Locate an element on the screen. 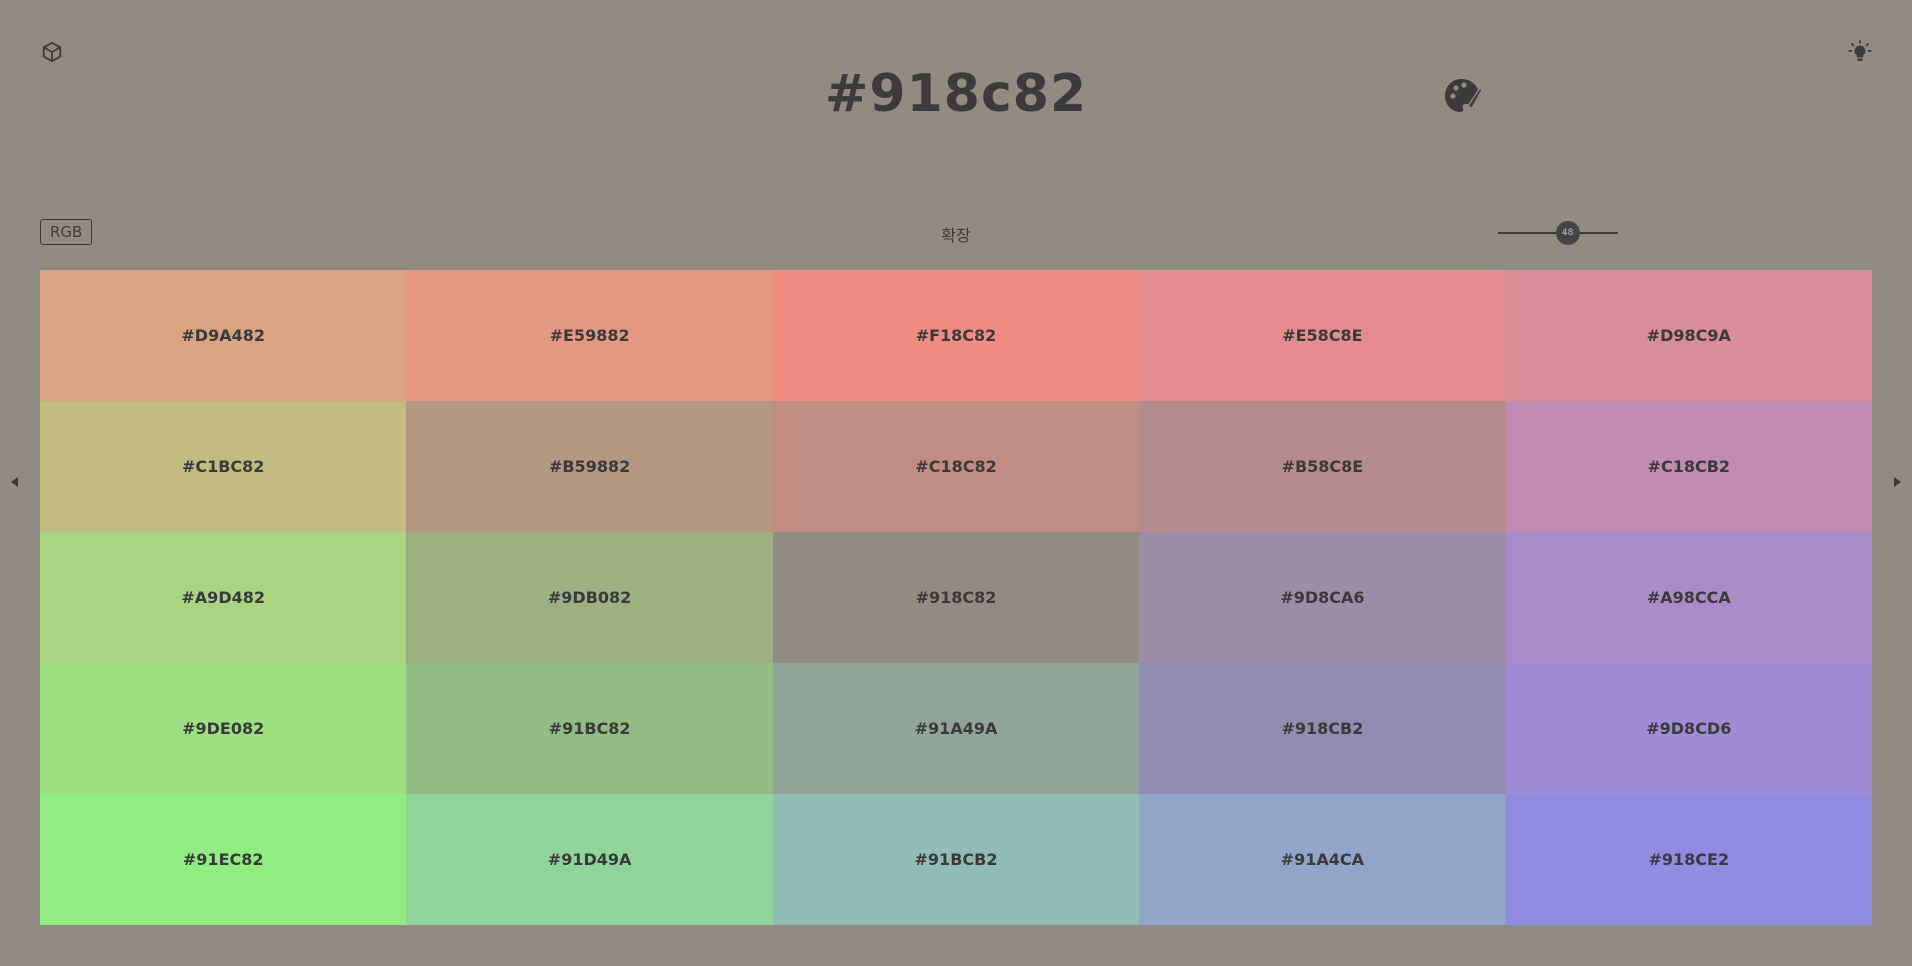 Image resolution: width=1912 pixels, height=966 pixels. swatch-hex-label: #91A49A is located at coordinates (956, 728).